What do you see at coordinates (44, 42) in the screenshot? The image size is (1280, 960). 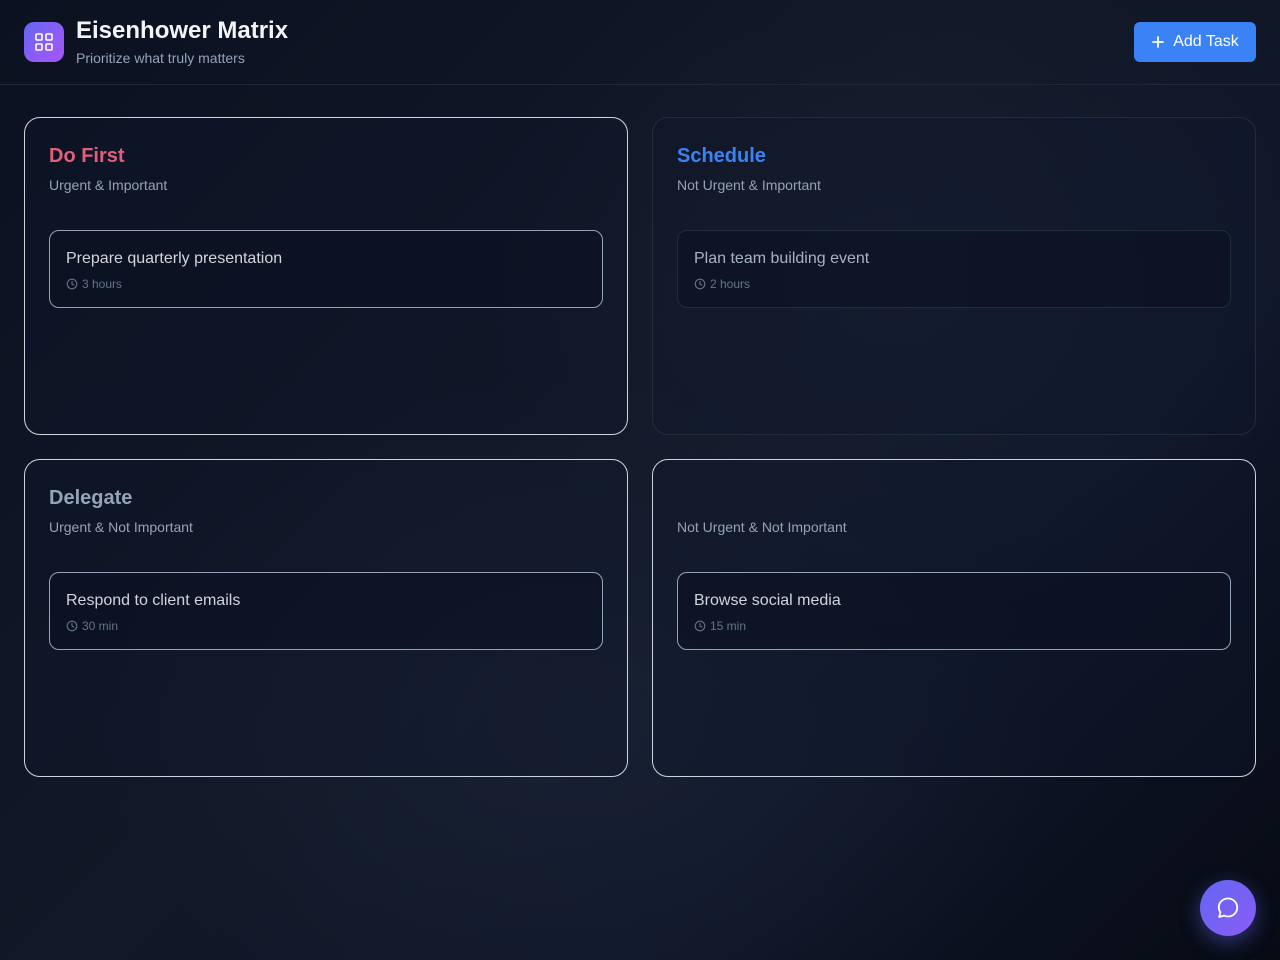 I see `grid-icon` at bounding box center [44, 42].